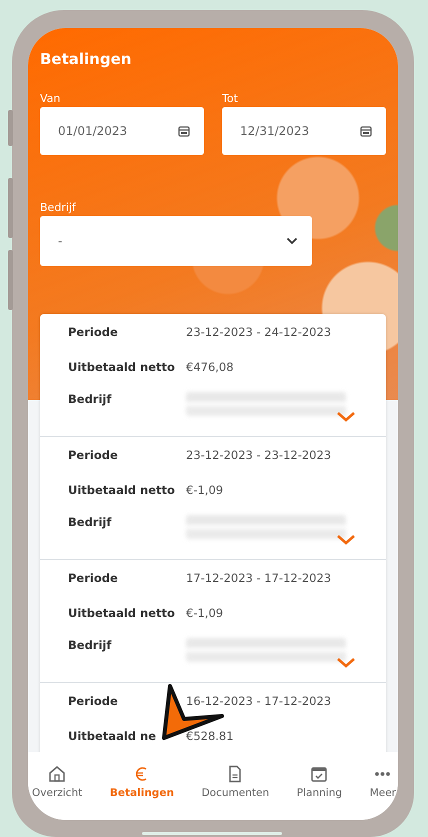 Image resolution: width=428 pixels, height=837 pixels. Describe the element at coordinates (112, 735) in the screenshot. I see `row-label: Uitbetaald ne` at that location.